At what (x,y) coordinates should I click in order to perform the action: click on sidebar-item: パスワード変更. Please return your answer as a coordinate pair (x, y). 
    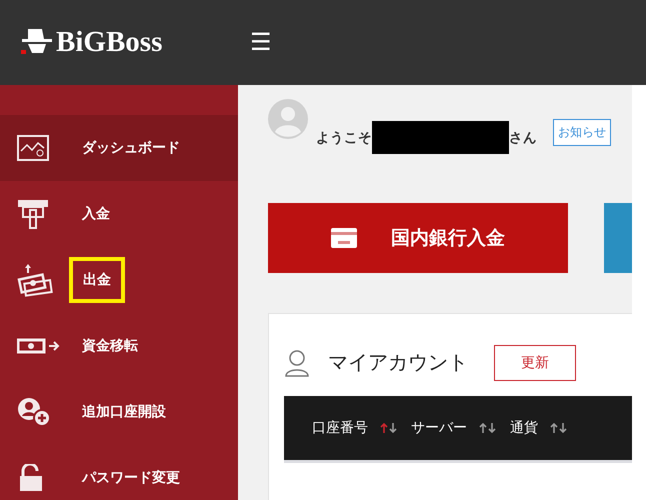
    Looking at the image, I should click on (119, 472).